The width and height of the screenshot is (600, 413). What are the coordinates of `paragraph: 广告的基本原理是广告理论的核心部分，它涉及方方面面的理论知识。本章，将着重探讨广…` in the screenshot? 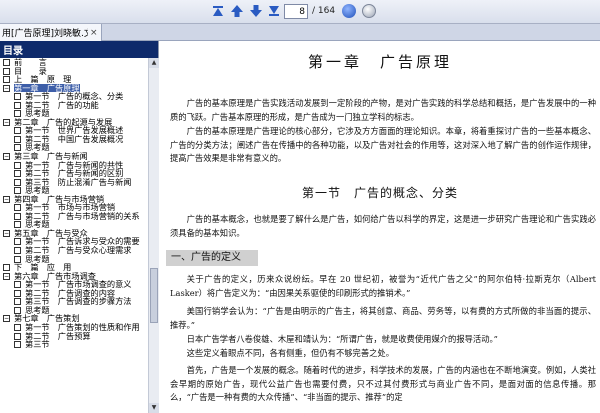 It's located at (383, 145).